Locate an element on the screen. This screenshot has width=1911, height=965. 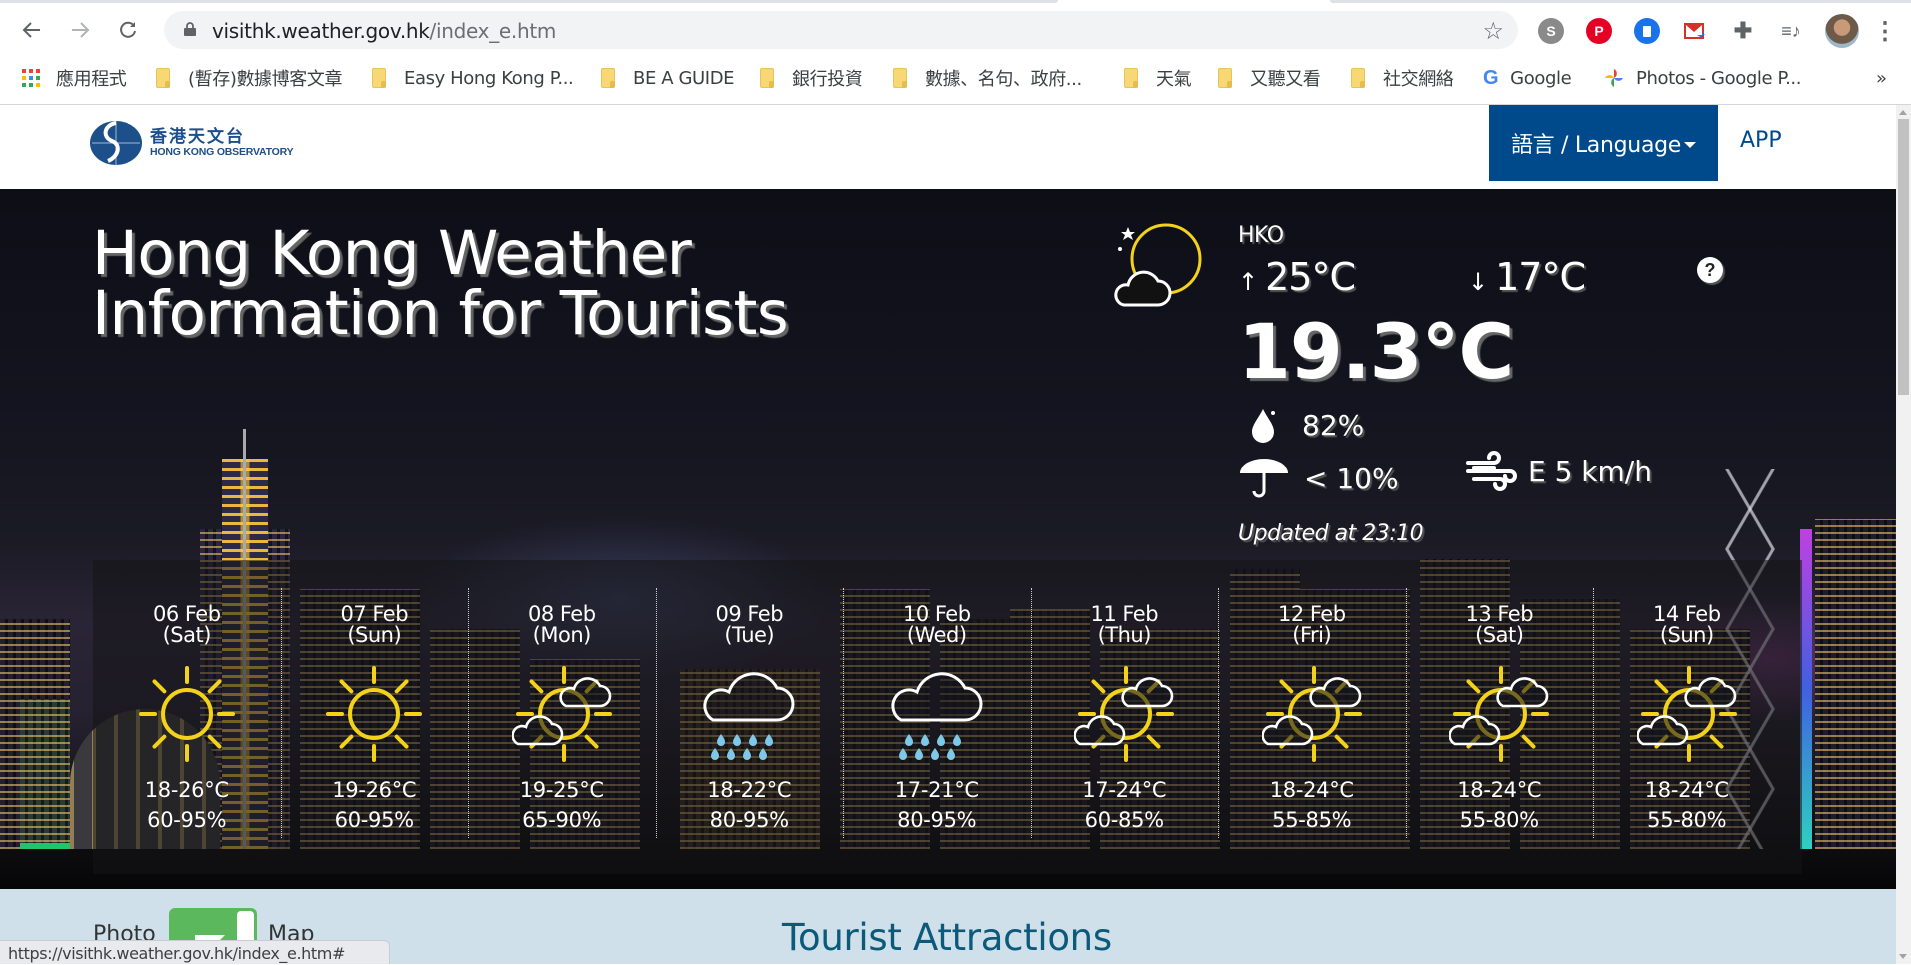
back-icon is located at coordinates (31, 30).